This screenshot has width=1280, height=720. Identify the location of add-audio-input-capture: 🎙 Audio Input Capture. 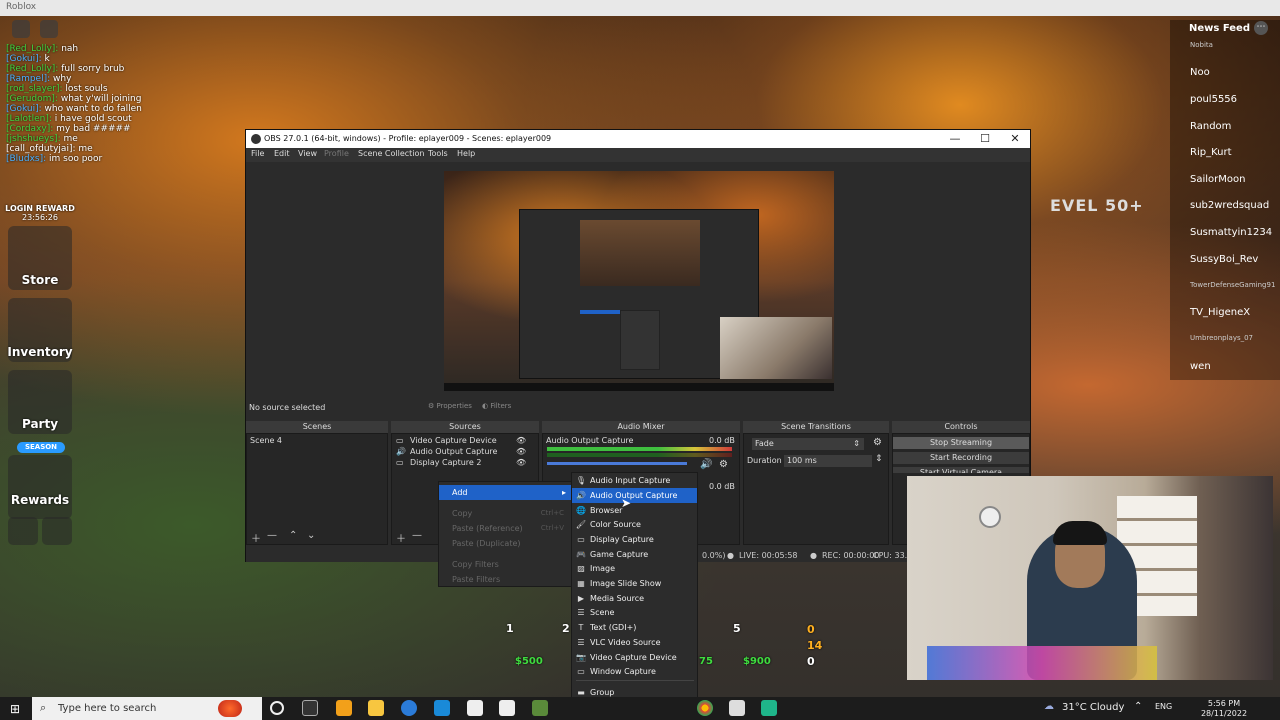
(634, 480).